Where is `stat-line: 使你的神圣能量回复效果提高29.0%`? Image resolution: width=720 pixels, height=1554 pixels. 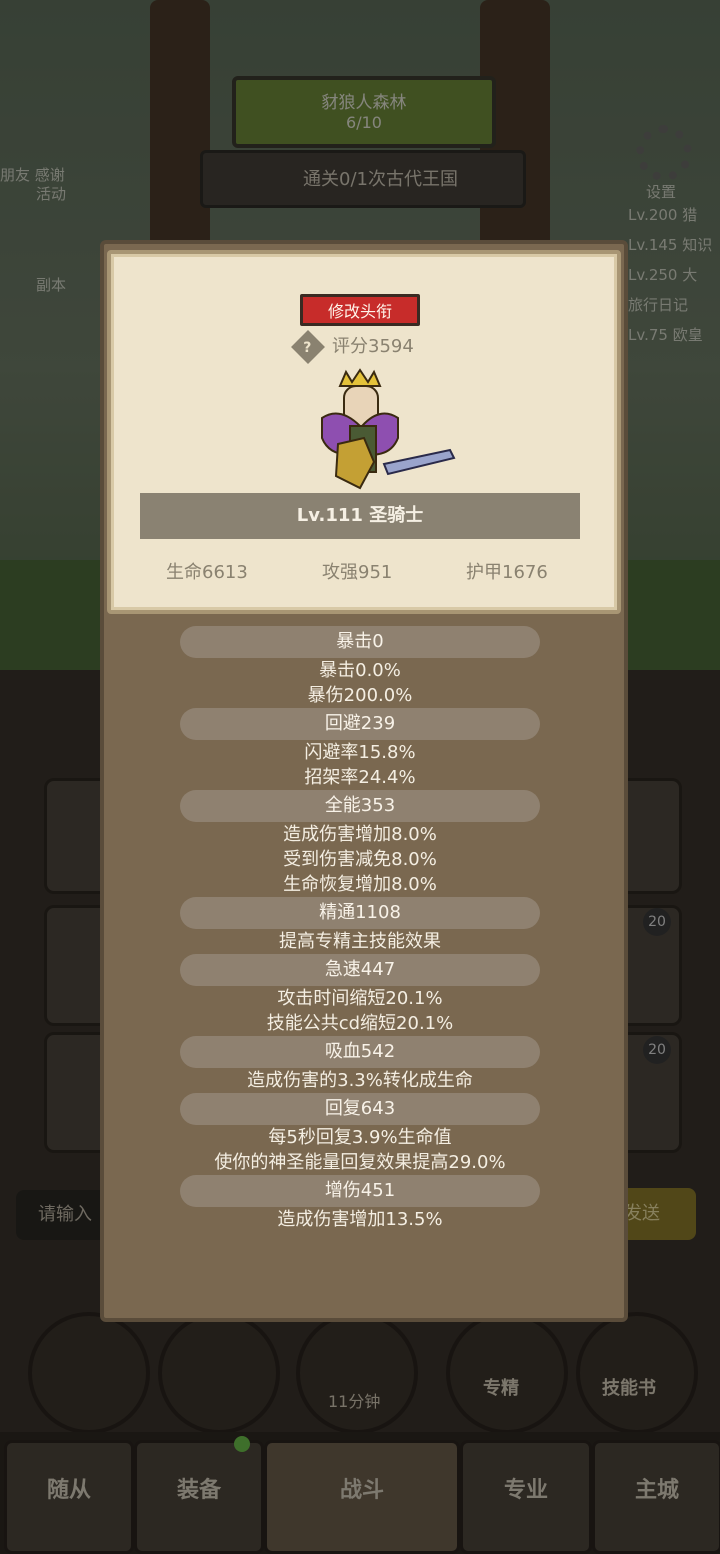
stat-line: 使你的神圣能量回复效果提高29.0% is located at coordinates (360, 1162).